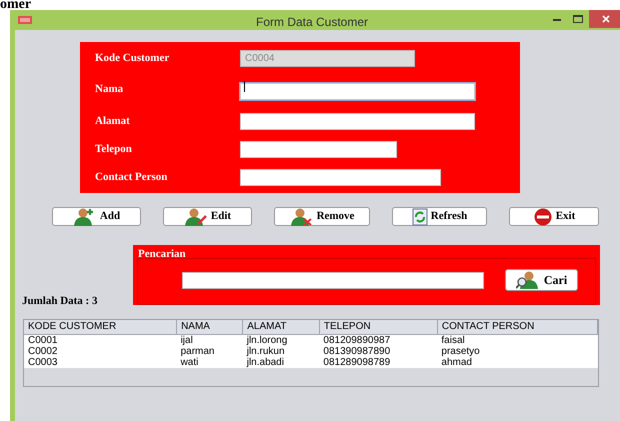  Describe the element at coordinates (281, 362) in the screenshot. I see `table-cell: jln.abadi` at that location.